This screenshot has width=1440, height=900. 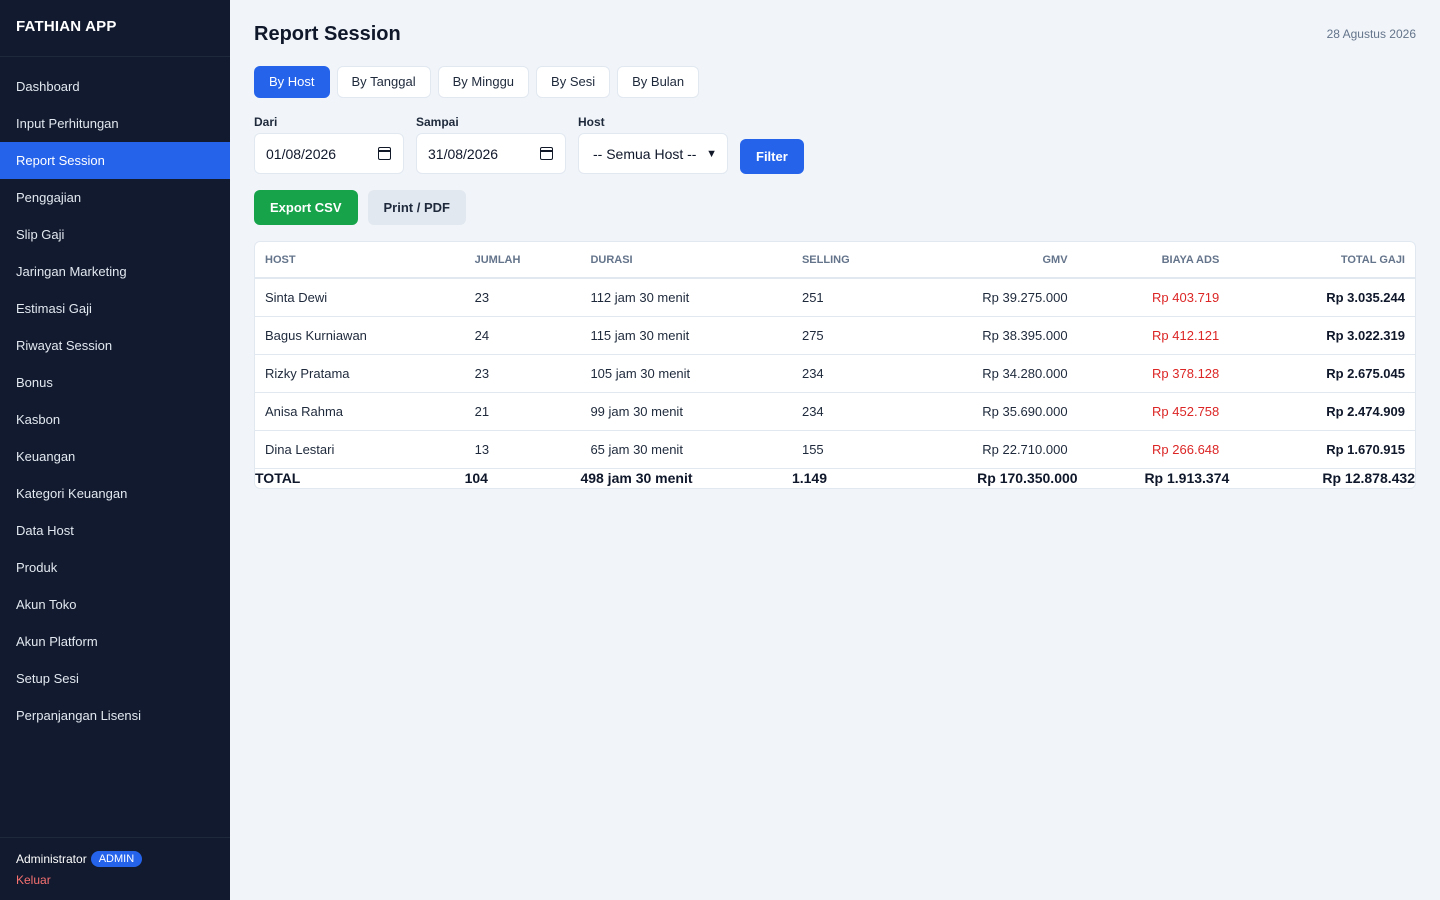 I want to click on sidebar-item-perpanjangan-lisensi: Perpanjangan Lisensi, so click(x=115, y=715).